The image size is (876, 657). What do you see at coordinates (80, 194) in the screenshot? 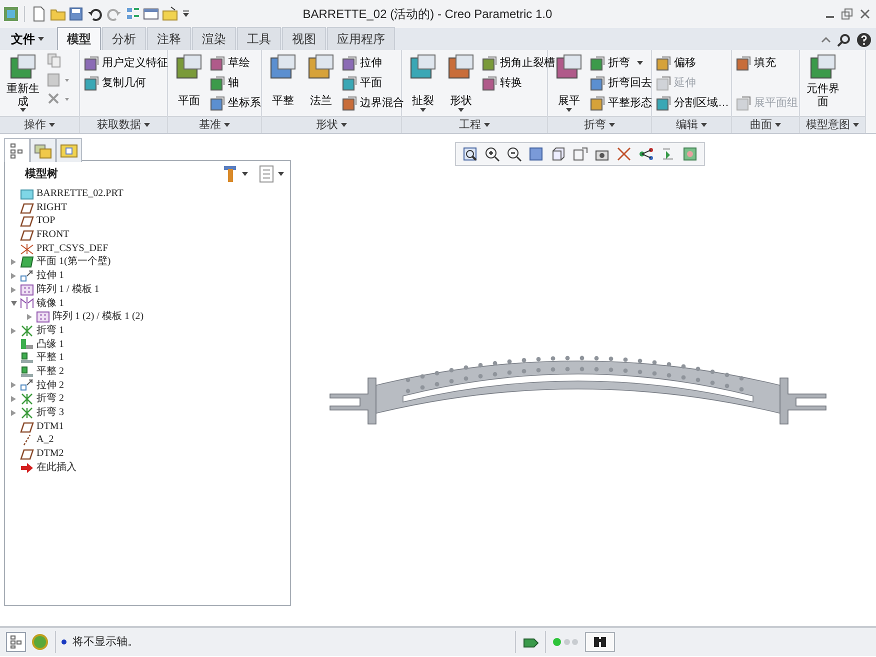
I see `tree-item: BARRETTE_02.PRT` at bounding box center [80, 194].